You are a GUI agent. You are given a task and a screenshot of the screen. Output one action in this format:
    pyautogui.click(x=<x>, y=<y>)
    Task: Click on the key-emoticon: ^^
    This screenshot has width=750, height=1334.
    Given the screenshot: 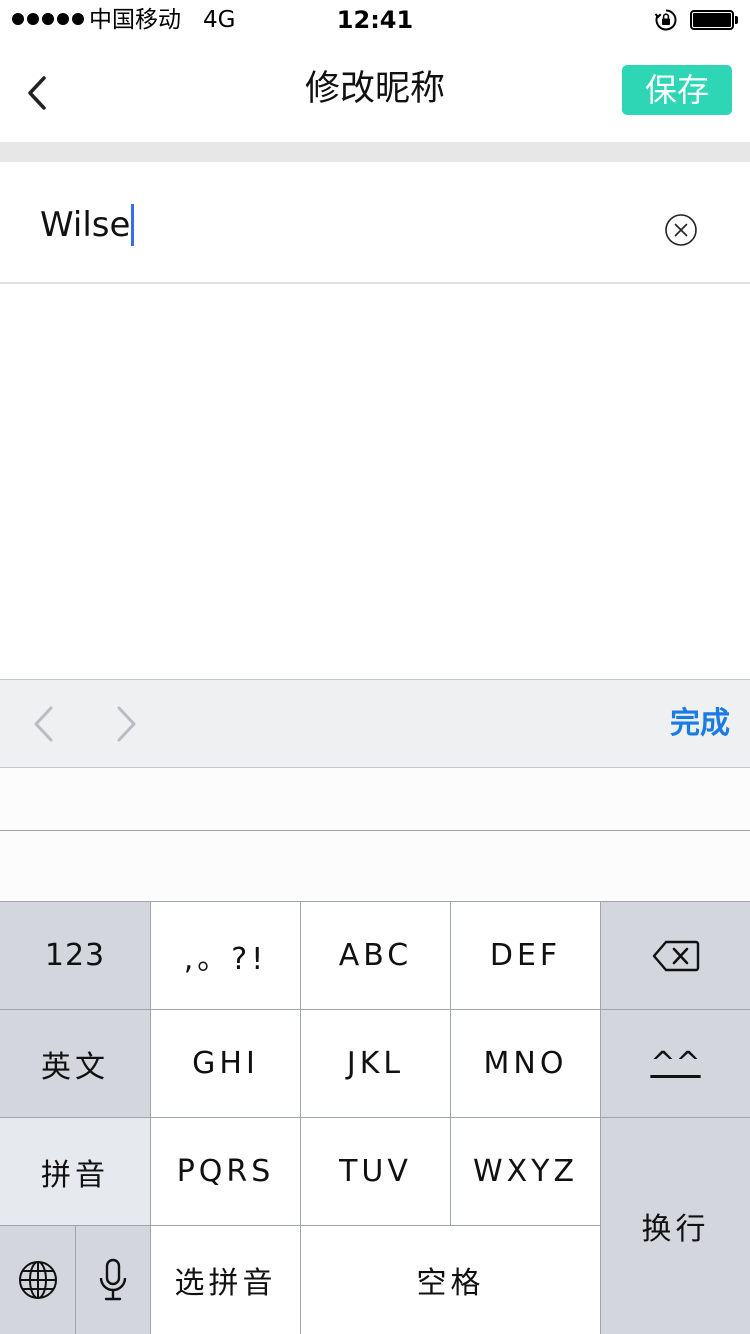 What is the action you would take?
    pyautogui.click(x=675, y=1063)
    